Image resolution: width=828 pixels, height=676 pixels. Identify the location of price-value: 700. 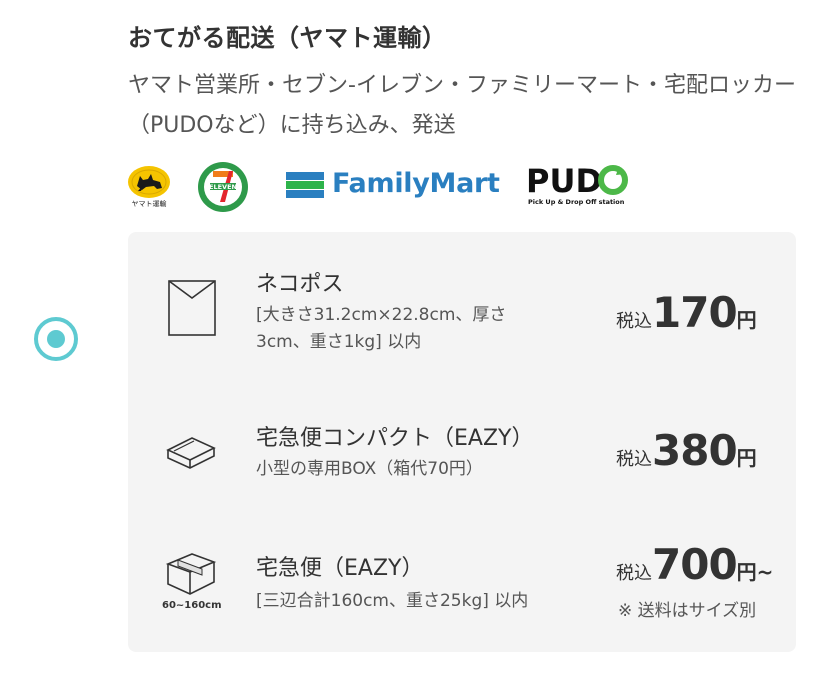
(695, 564).